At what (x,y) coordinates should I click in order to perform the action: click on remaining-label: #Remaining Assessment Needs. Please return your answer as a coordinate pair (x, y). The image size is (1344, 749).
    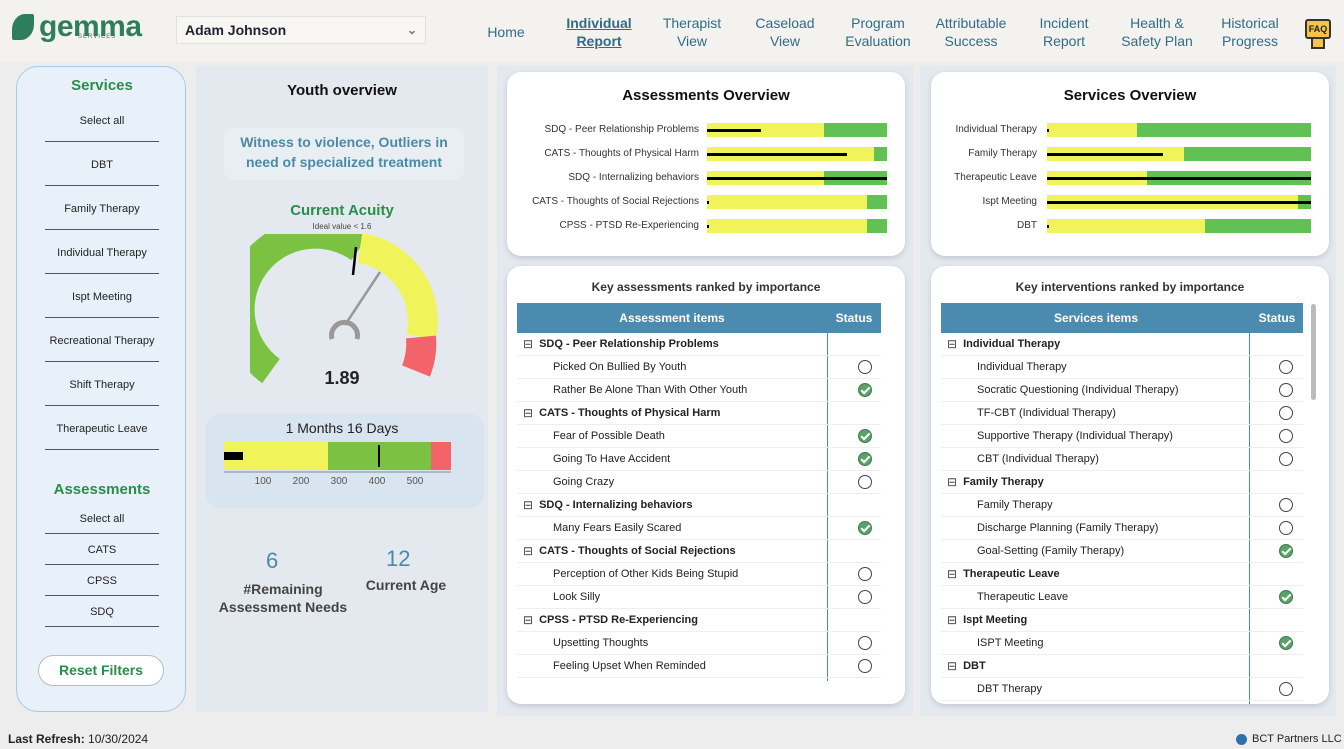
    Looking at the image, I should click on (283, 598).